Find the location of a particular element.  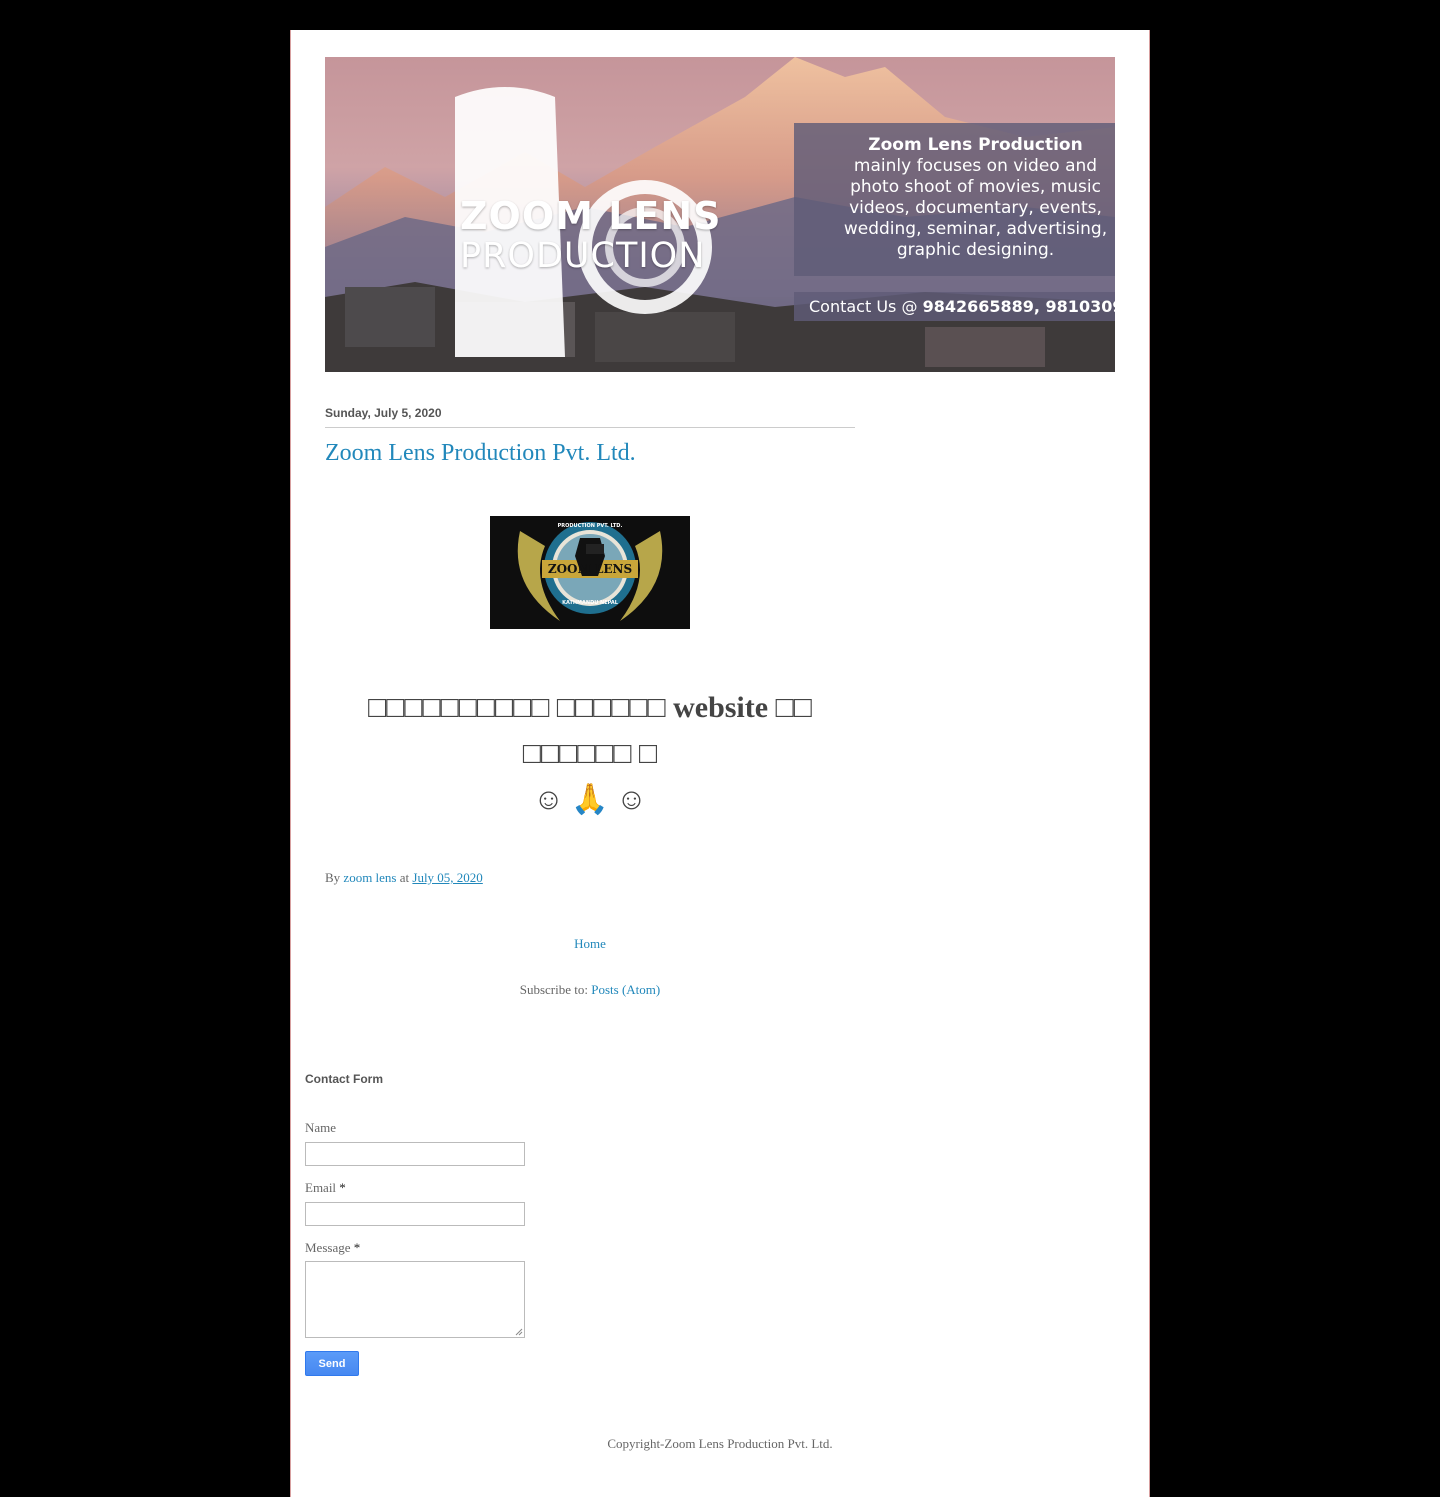

email-label: Email is located at coordinates (322, 1187).